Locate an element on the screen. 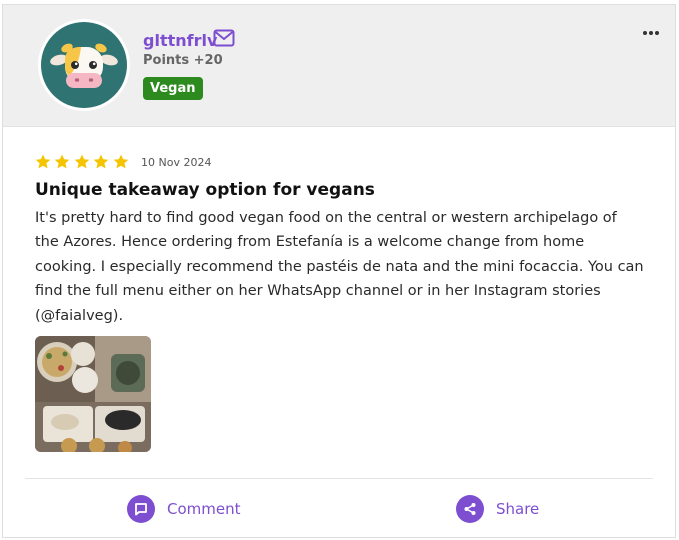 This screenshot has width=679, height=540. username: glttnfrlv is located at coordinates (180, 40).